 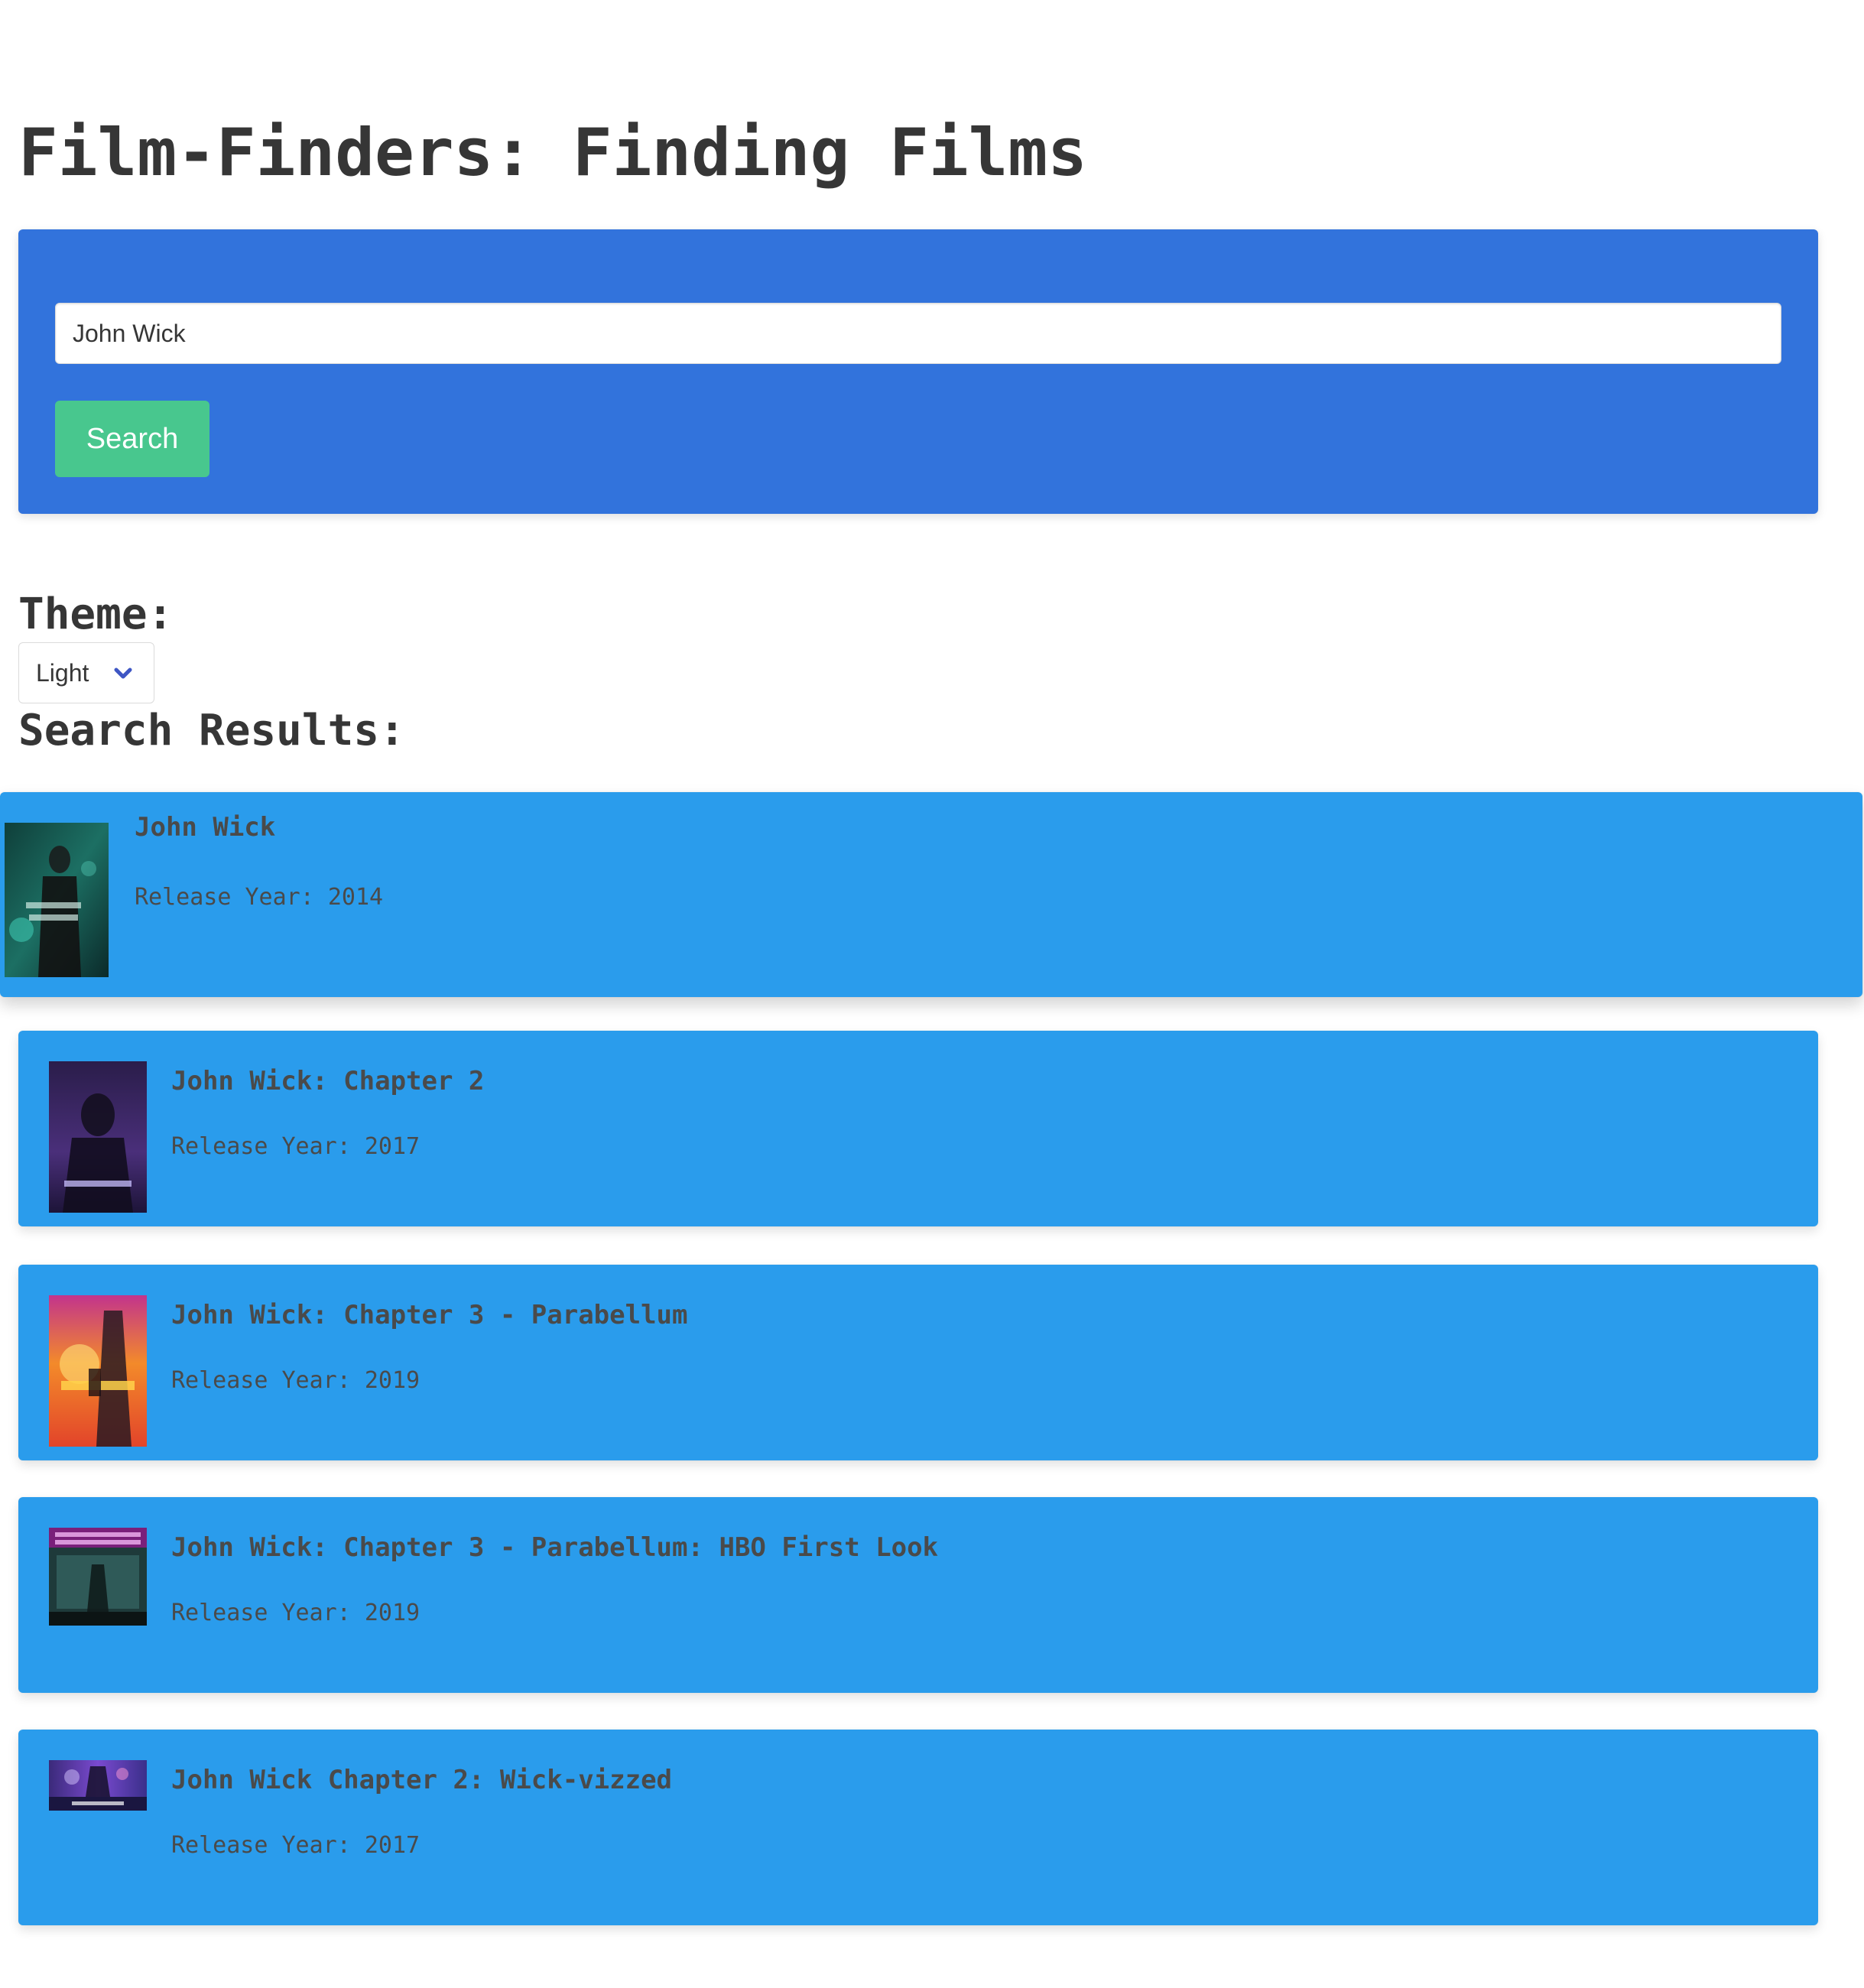 What do you see at coordinates (98, 1785) in the screenshot?
I see `wick-vizzed-poster-icon` at bounding box center [98, 1785].